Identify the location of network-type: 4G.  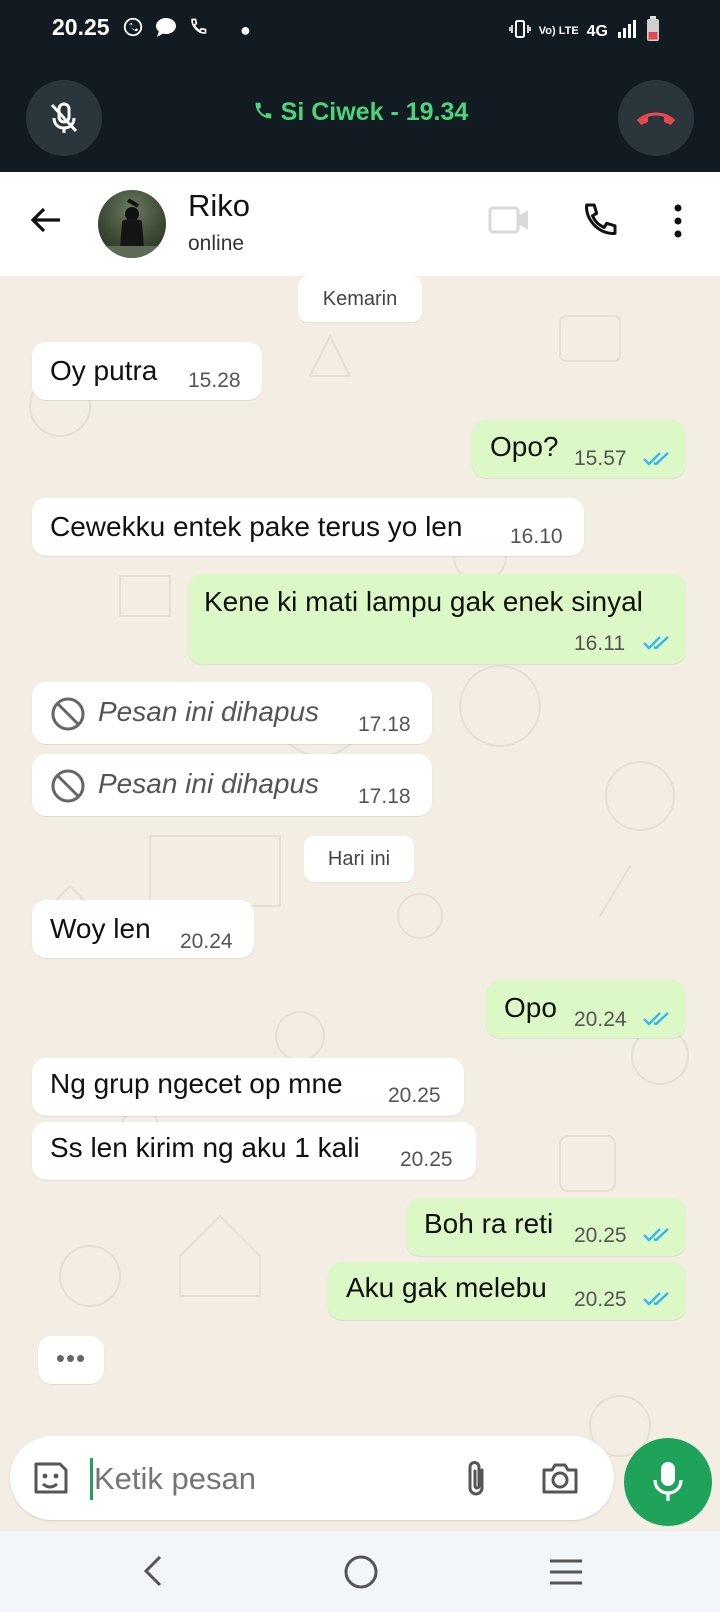
(597, 31).